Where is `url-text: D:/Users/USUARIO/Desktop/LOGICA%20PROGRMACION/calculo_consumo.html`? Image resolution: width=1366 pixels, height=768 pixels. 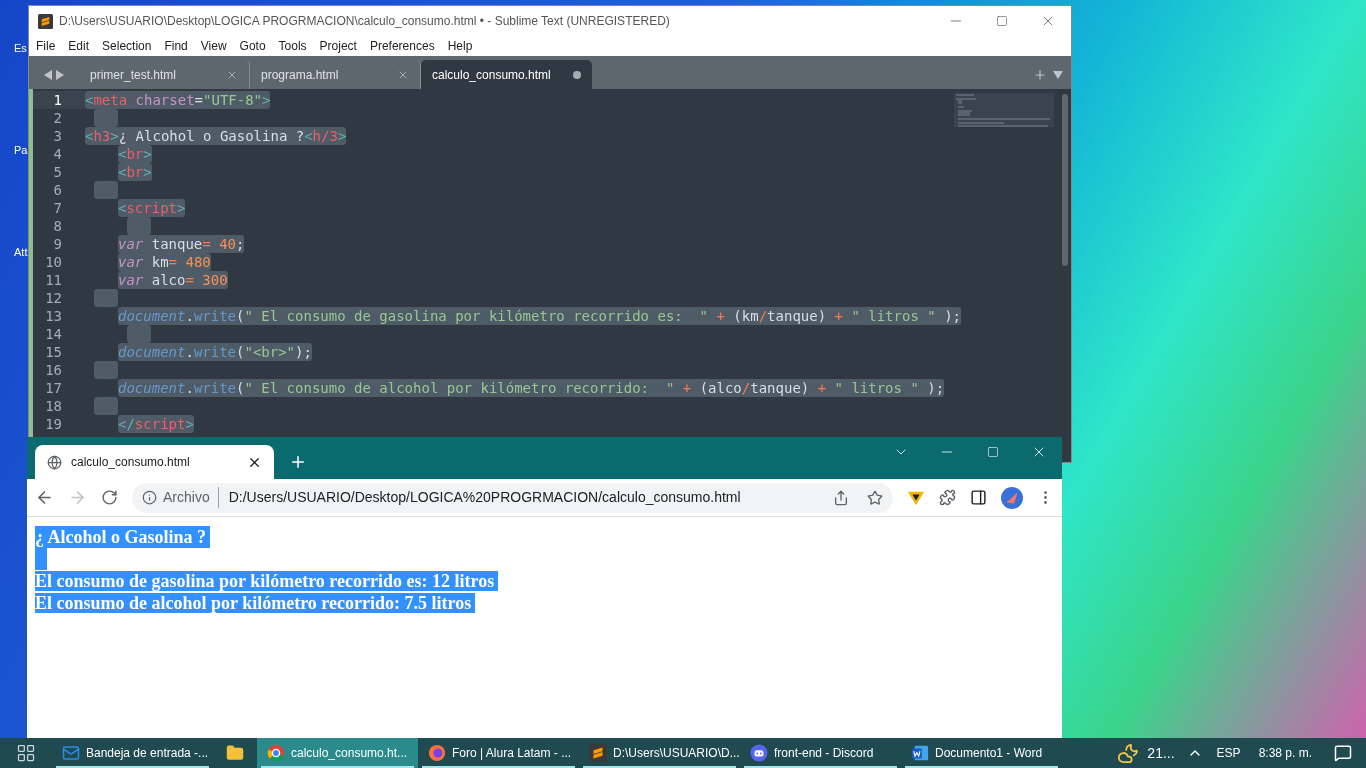
url-text: D:/Users/USUARIO/Desktop/LOGICA%20PROGRMACION/calculo_consumo.html is located at coordinates (484, 497).